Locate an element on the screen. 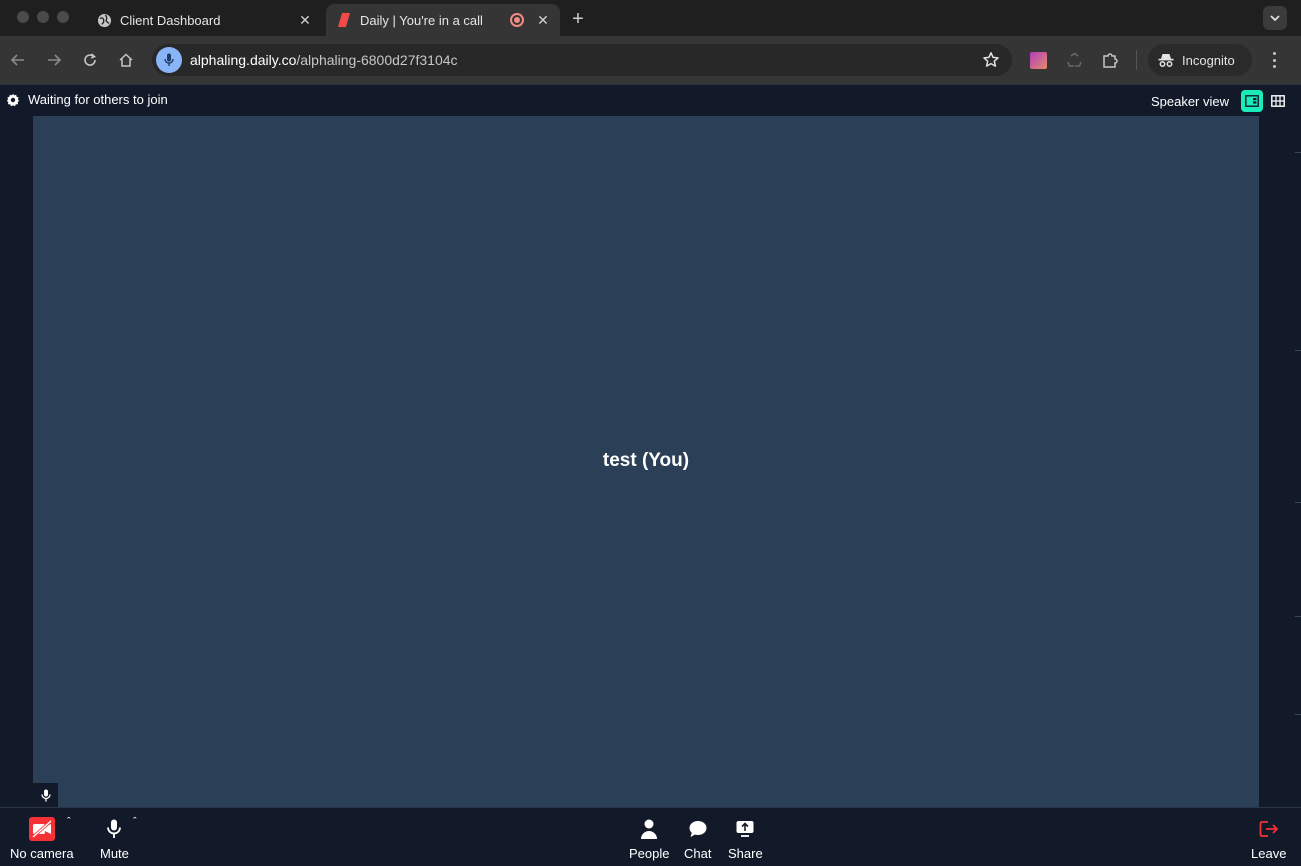 The height and width of the screenshot is (866, 1301). incognito-icon is located at coordinates (1166, 60).